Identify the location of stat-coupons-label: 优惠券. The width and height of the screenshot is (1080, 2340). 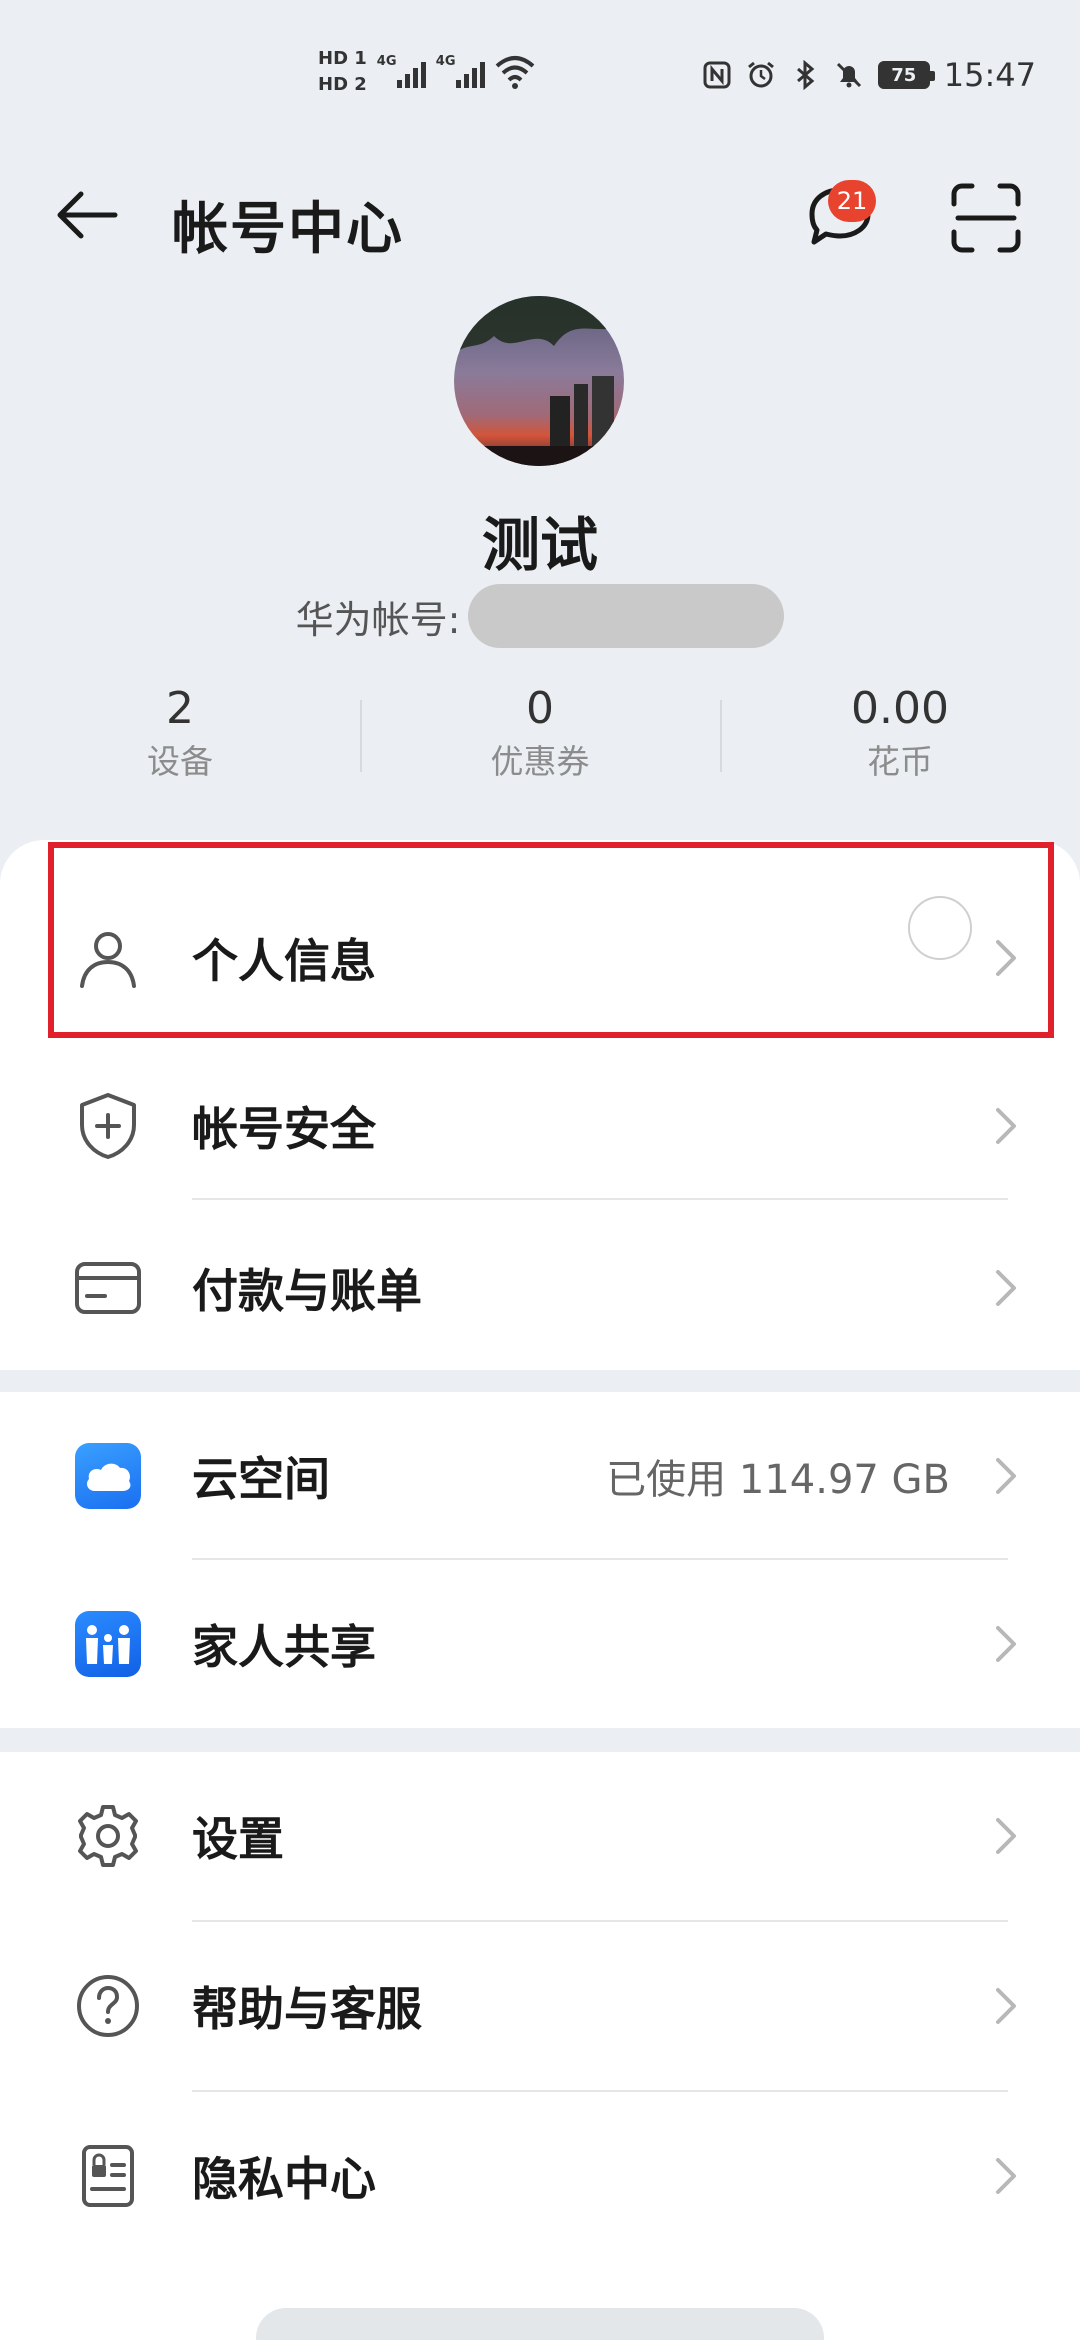
(540, 761).